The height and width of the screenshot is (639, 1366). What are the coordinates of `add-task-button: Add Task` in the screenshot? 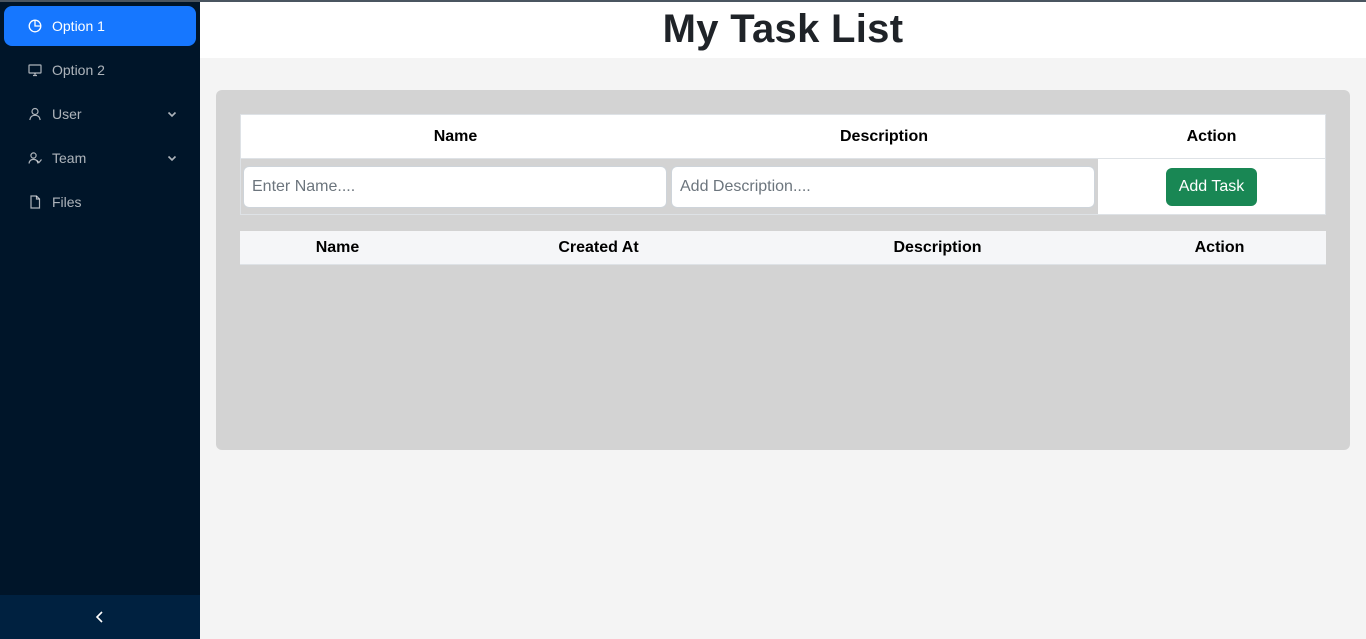 It's located at (1211, 186).